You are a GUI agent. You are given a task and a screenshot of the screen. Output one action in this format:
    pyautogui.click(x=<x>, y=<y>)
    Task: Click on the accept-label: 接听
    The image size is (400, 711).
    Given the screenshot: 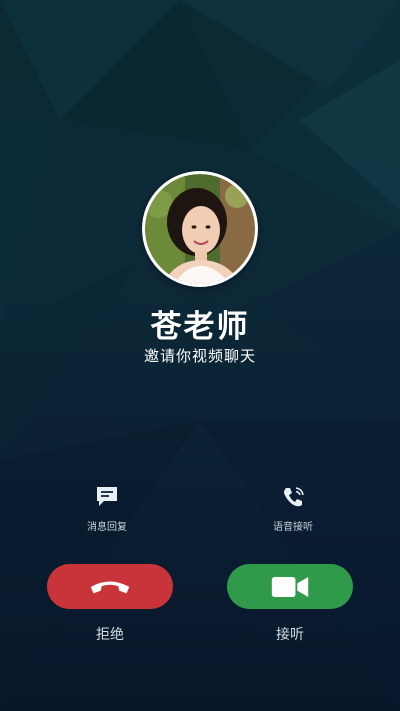 What is the action you would take?
    pyautogui.click(x=290, y=635)
    